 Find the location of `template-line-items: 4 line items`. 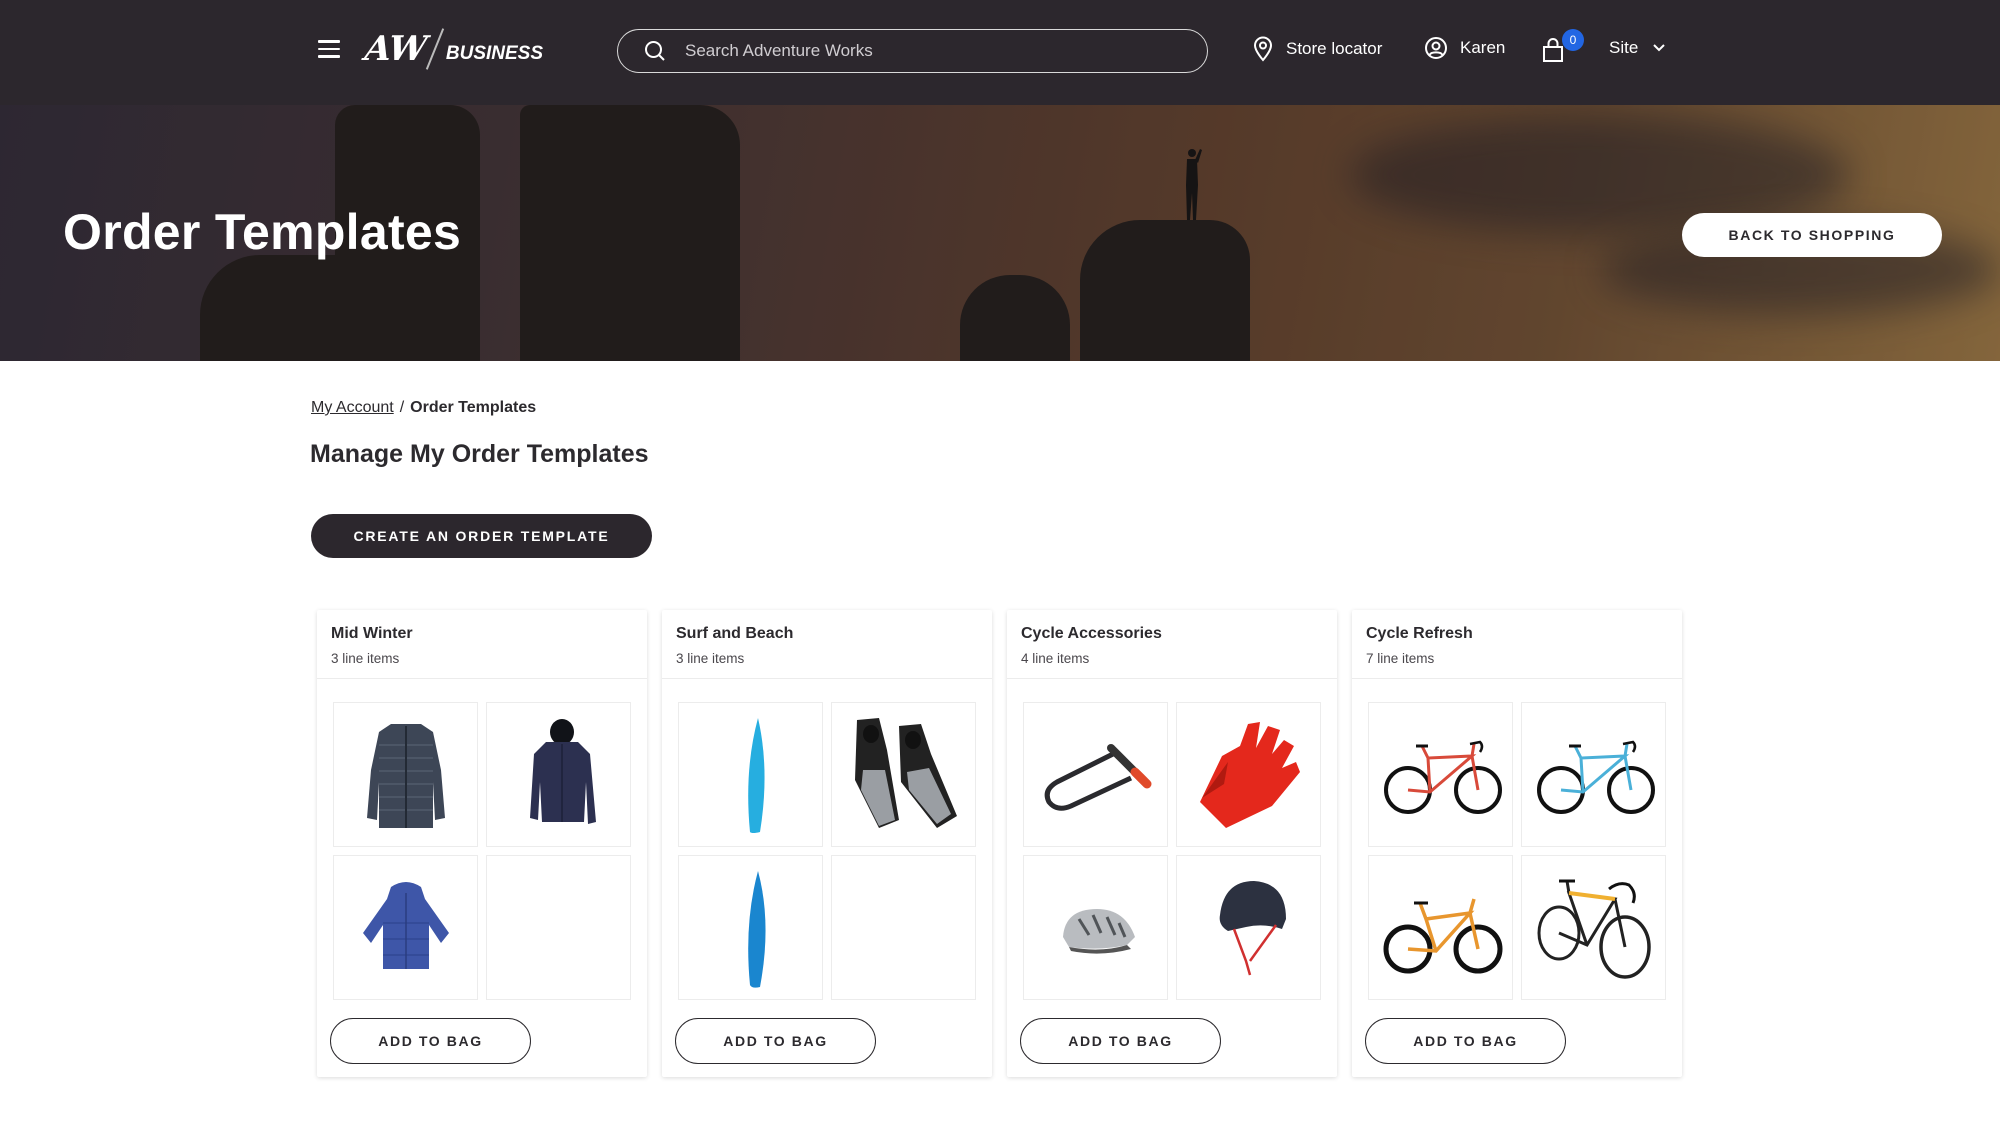

template-line-items: 4 line items is located at coordinates (1055, 658).